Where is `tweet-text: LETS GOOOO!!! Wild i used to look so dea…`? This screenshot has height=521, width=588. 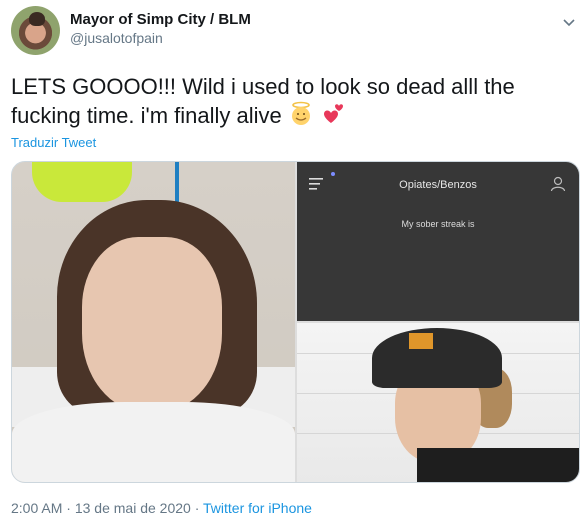
tweet-text: LETS GOOOO!!! Wild i used to look so dea… is located at coordinates (291, 101).